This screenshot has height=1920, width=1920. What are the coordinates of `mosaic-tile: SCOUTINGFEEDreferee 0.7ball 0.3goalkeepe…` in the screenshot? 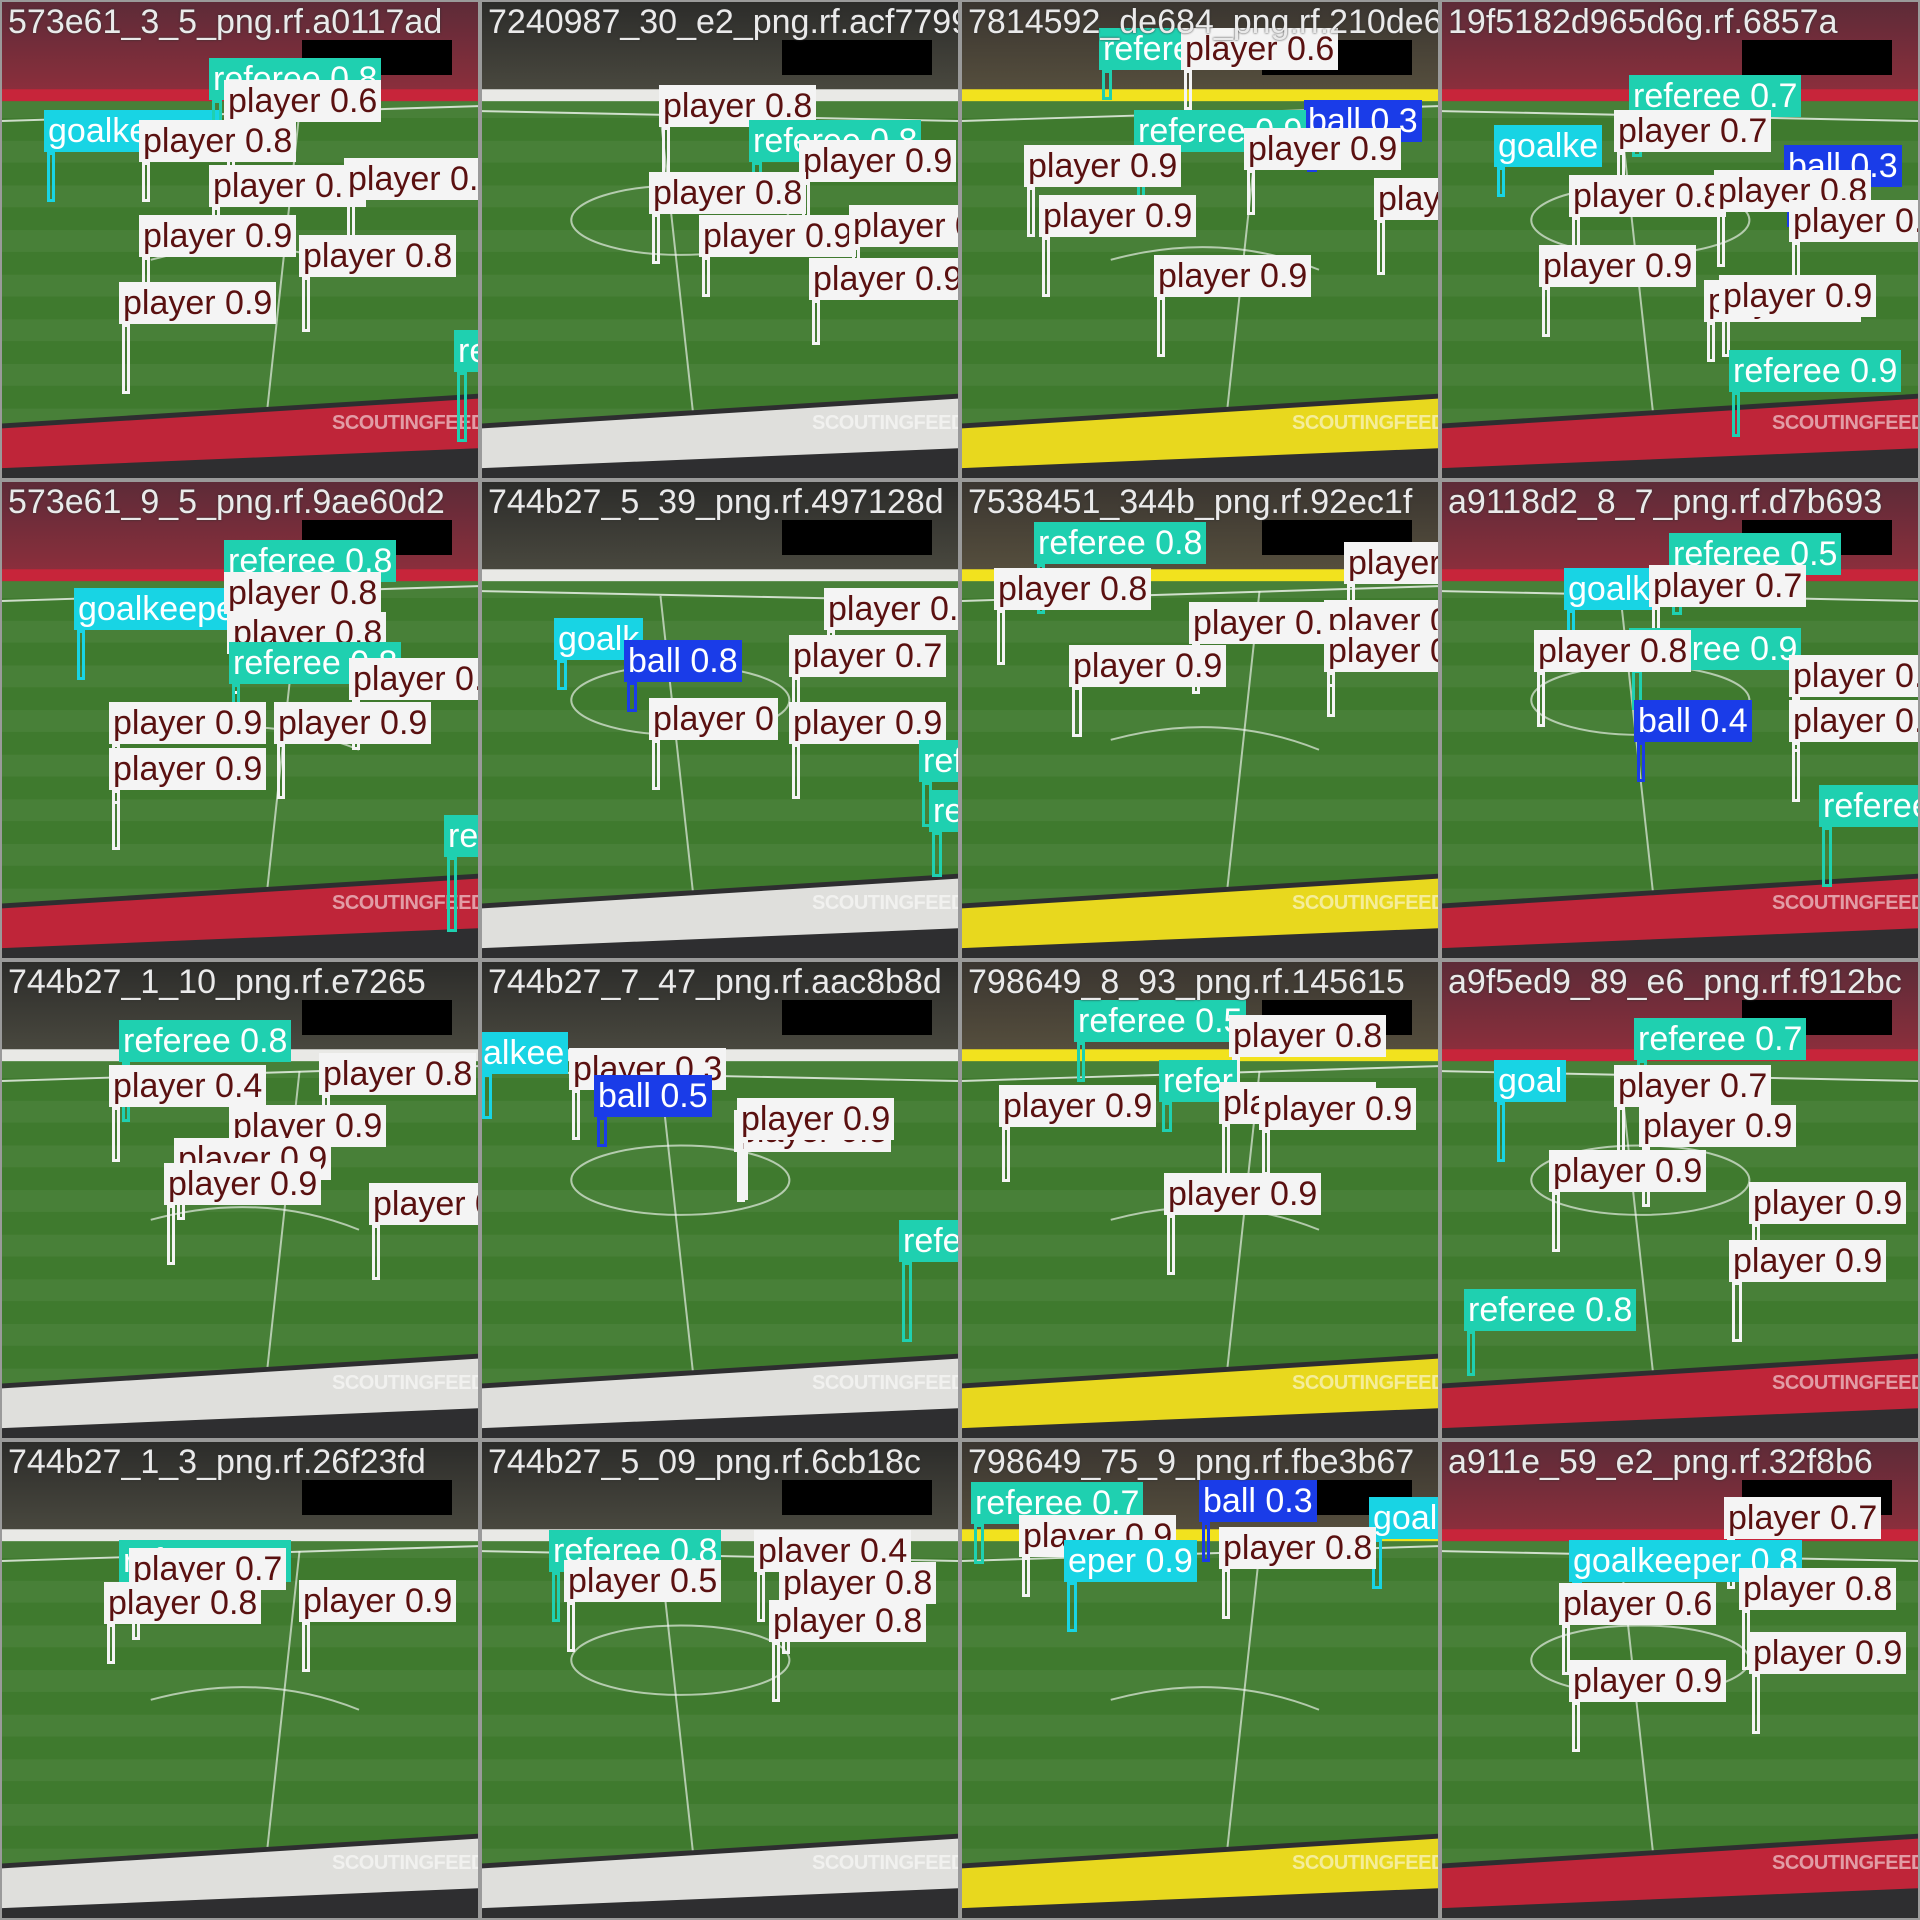 It's located at (1200, 1680).